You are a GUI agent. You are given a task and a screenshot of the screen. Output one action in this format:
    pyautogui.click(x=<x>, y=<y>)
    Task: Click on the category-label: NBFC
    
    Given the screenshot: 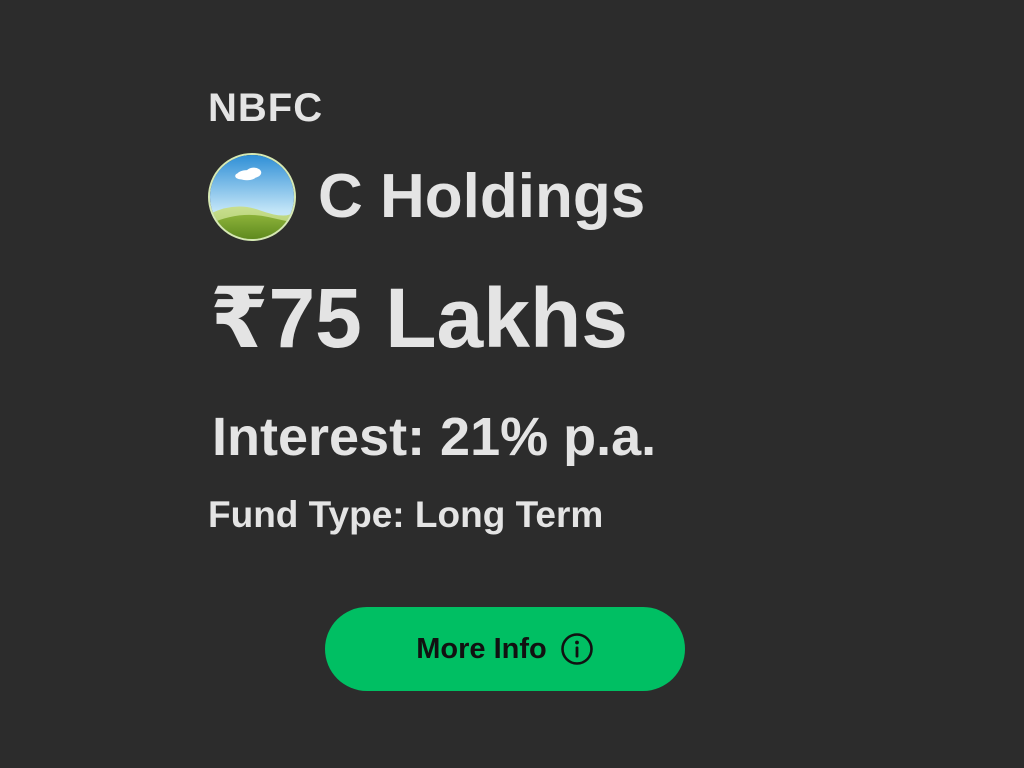 What is the action you would take?
    pyautogui.click(x=266, y=108)
    